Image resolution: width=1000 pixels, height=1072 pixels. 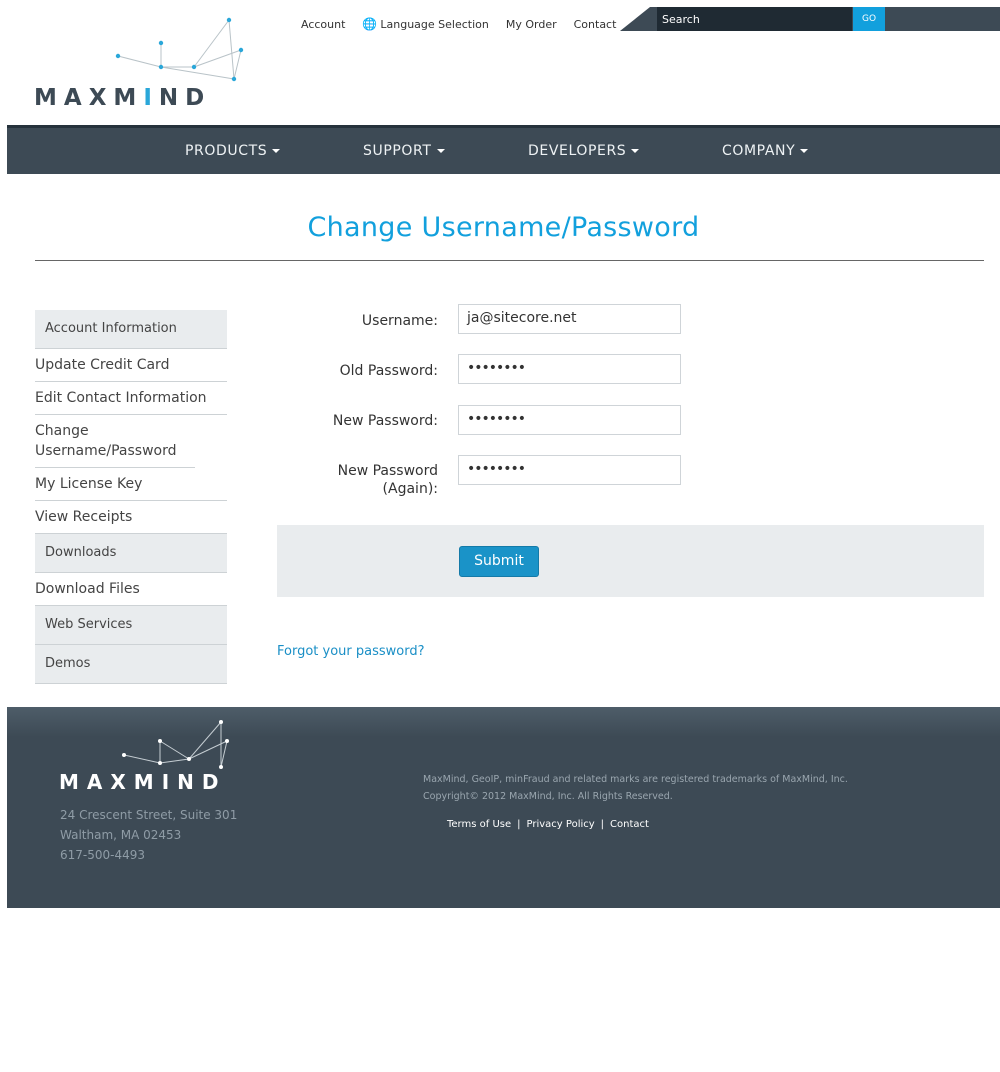 What do you see at coordinates (121, 835) in the screenshot?
I see `footer-address-line2: Waltham, MA 02453` at bounding box center [121, 835].